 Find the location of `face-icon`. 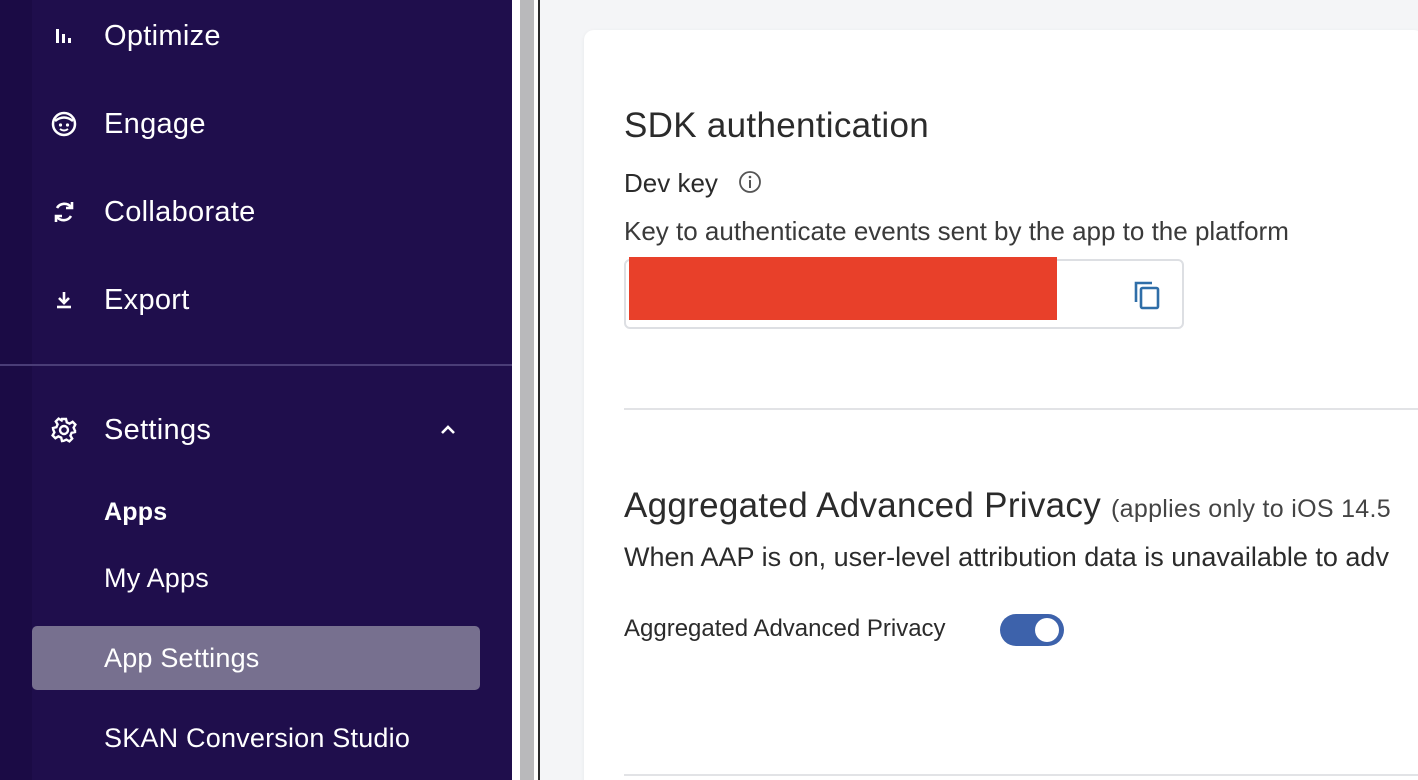

face-icon is located at coordinates (64, 124).